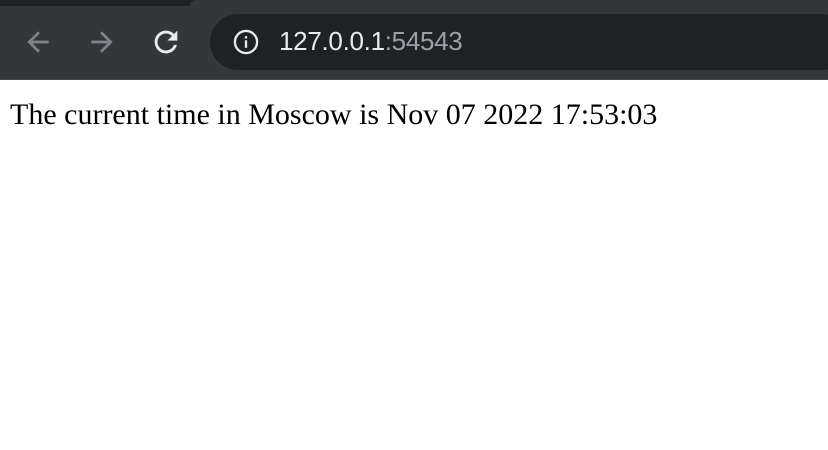  I want to click on arrow-right-icon, so click(102, 42).